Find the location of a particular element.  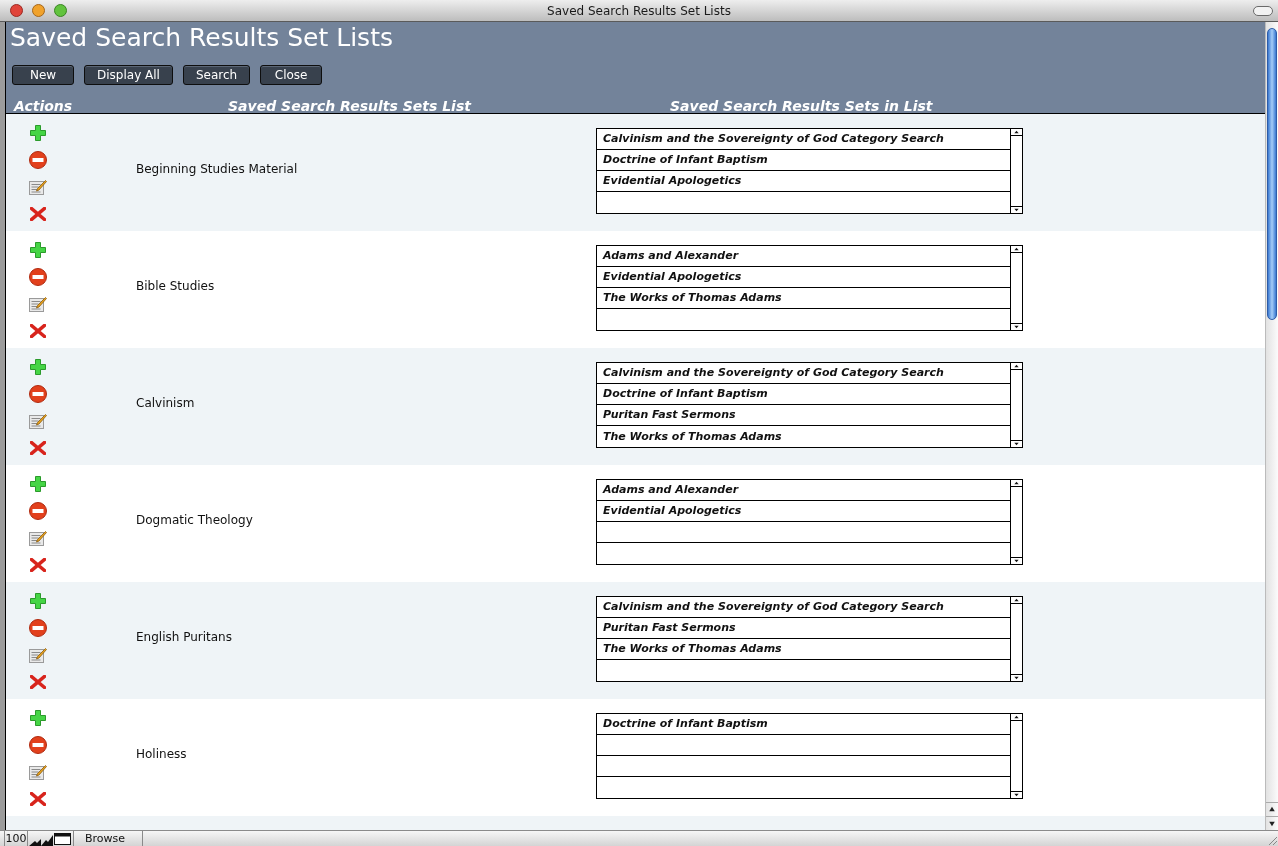

column-heading: Actions is located at coordinates (43, 106).